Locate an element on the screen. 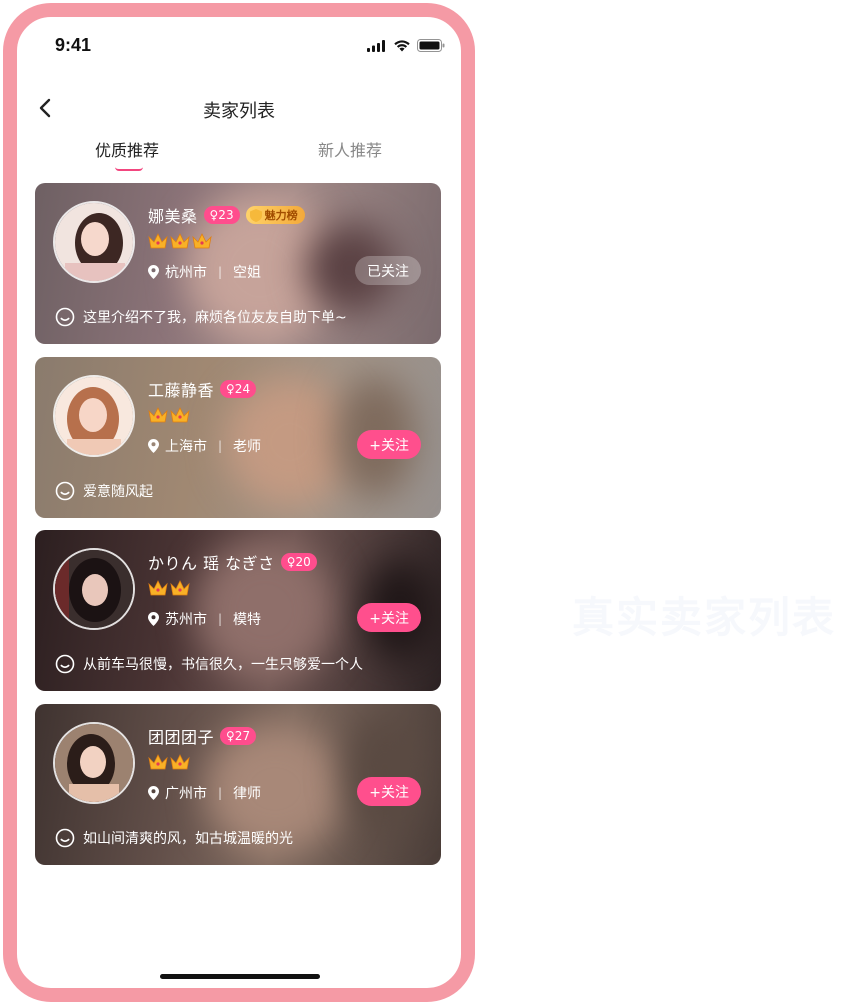 The height and width of the screenshot is (1008, 858). job-label: 模特 is located at coordinates (247, 620).